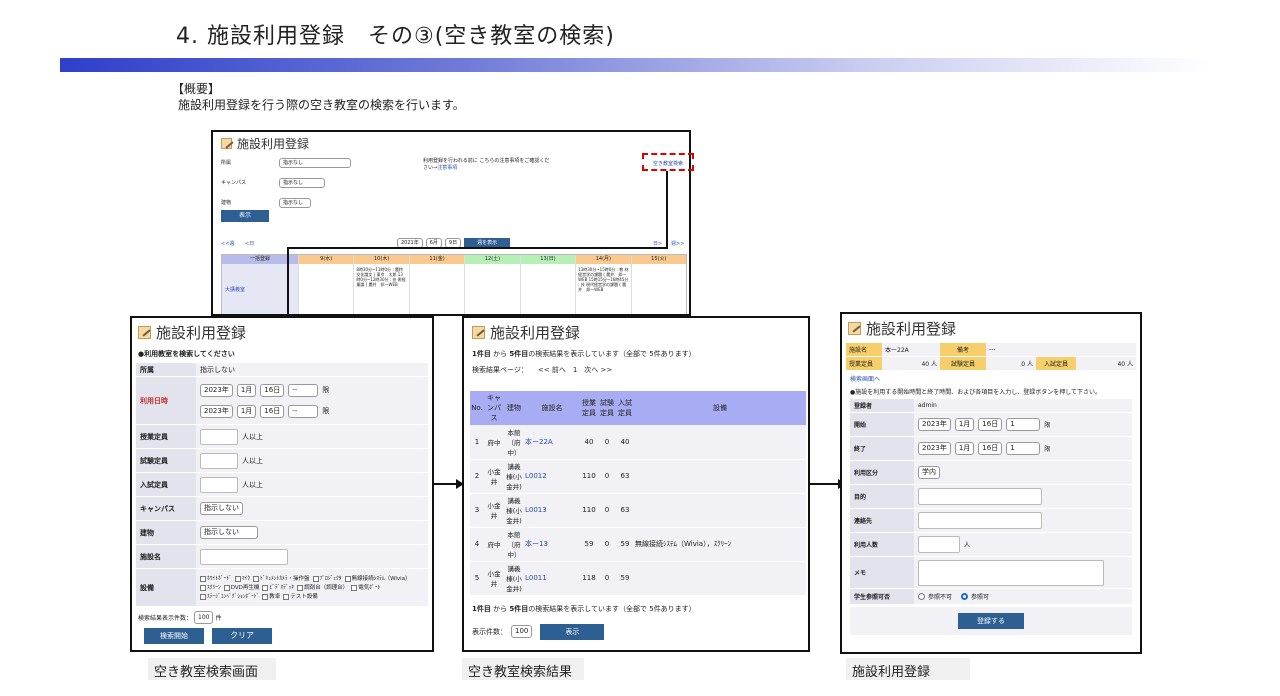 The image size is (1280, 696). What do you see at coordinates (221, 508) in the screenshot?
I see `campus-select: 指示しない` at bounding box center [221, 508].